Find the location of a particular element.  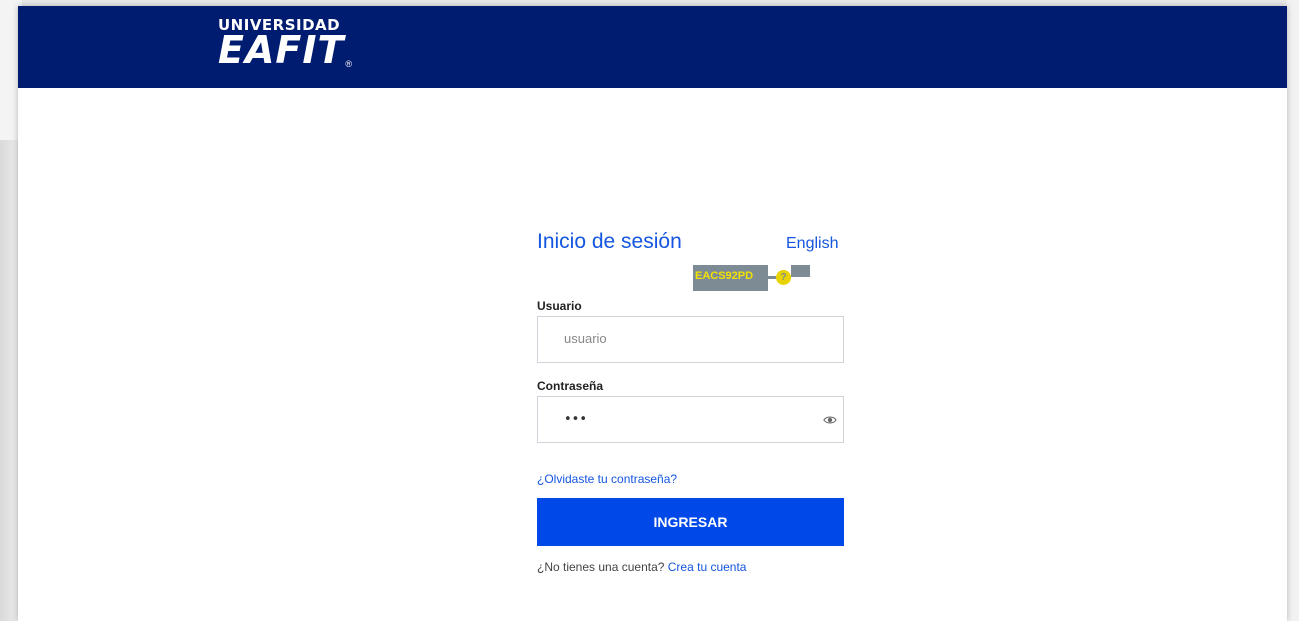

username-input is located at coordinates (681, 339).